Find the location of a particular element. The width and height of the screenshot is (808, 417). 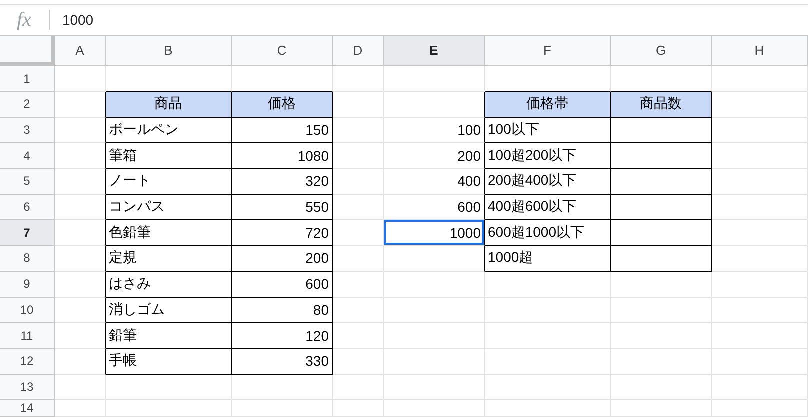

table-cell: 100 is located at coordinates (434, 131).